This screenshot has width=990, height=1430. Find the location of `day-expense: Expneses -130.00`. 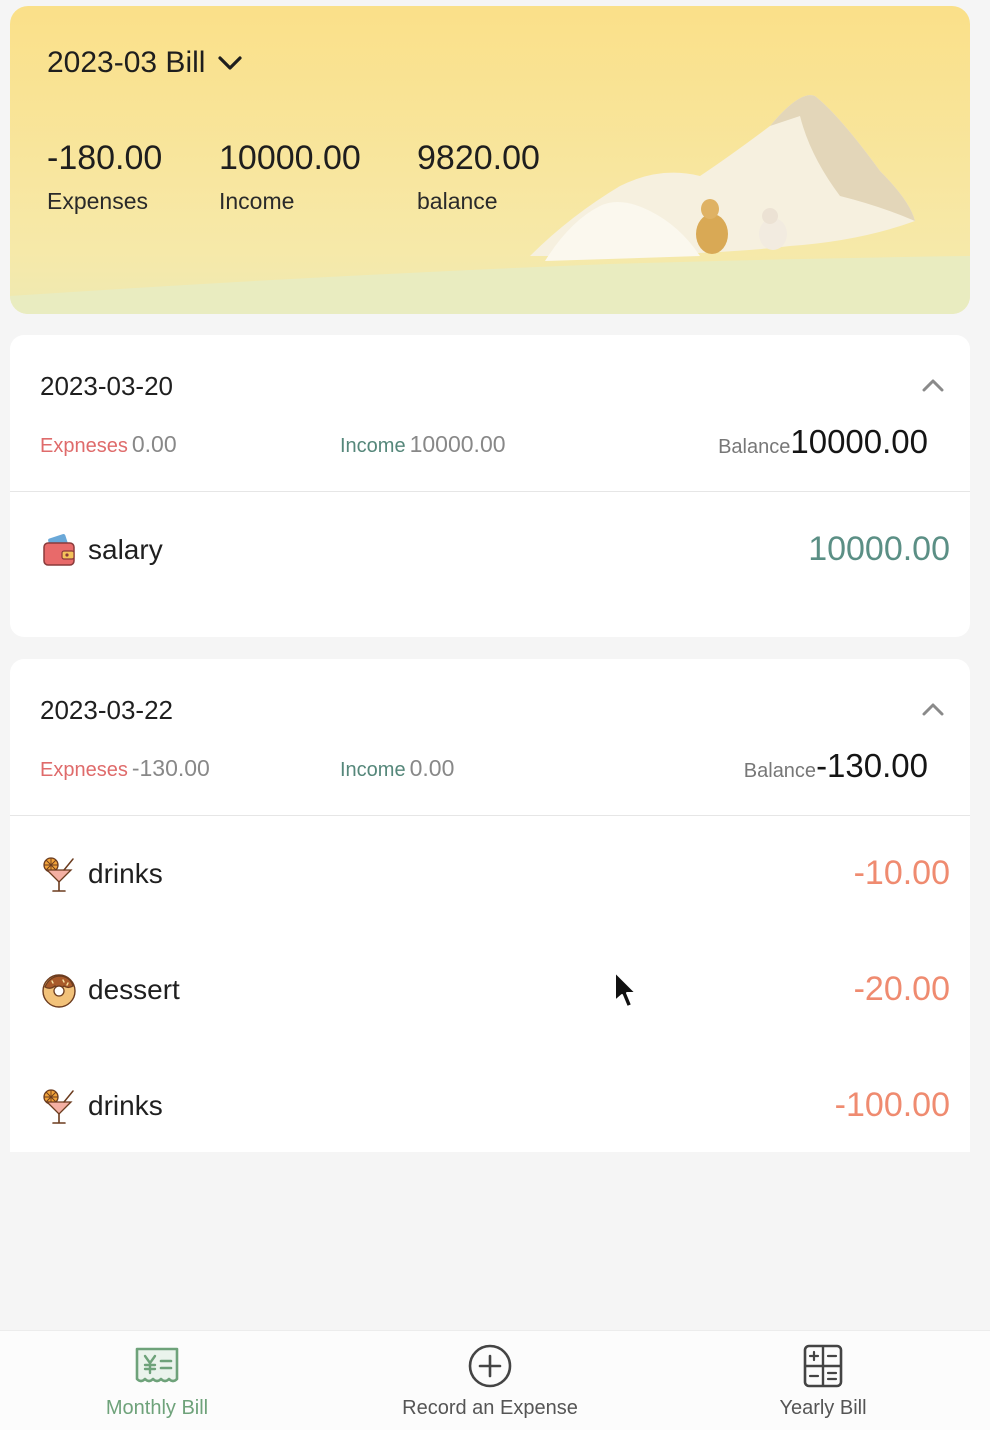

day-expense: Expneses -130.00 is located at coordinates (125, 768).